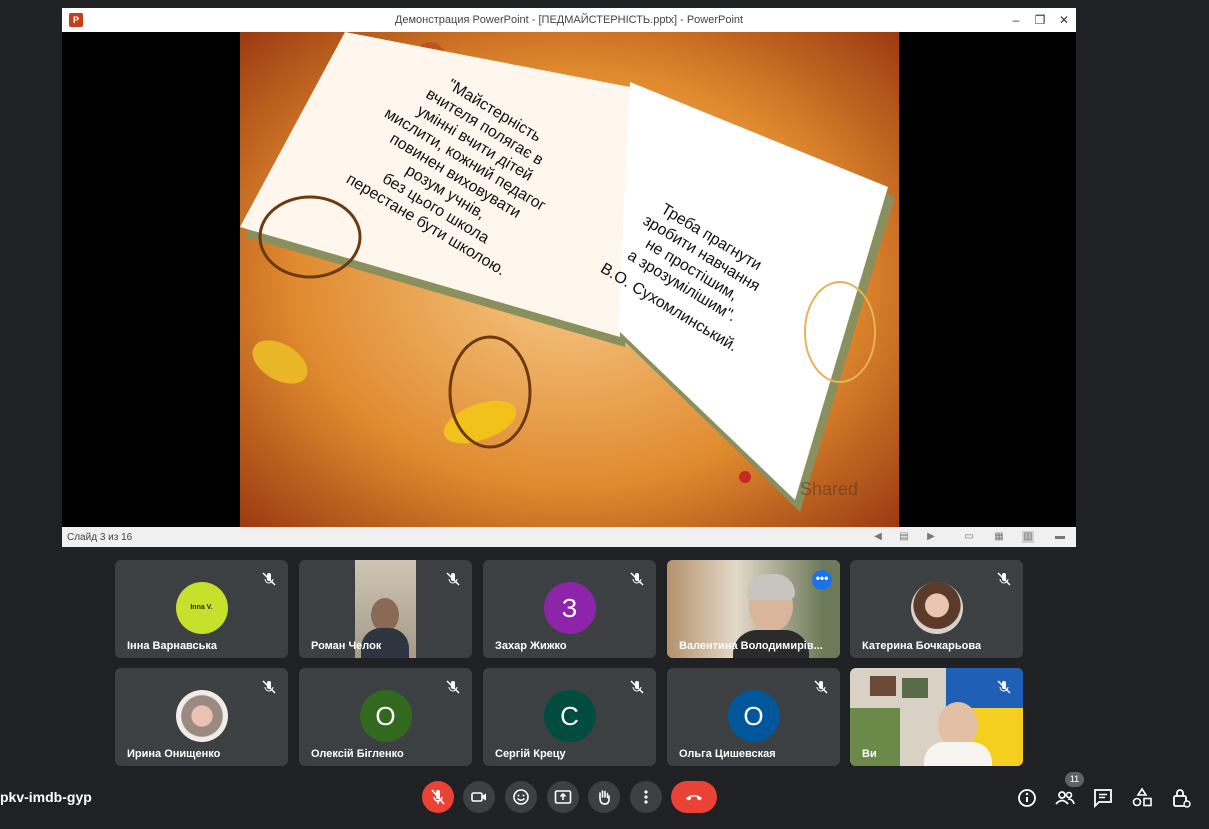 Image resolution: width=1209 pixels, height=829 pixels. I want to click on participant-name: Роман Челок, so click(346, 646).